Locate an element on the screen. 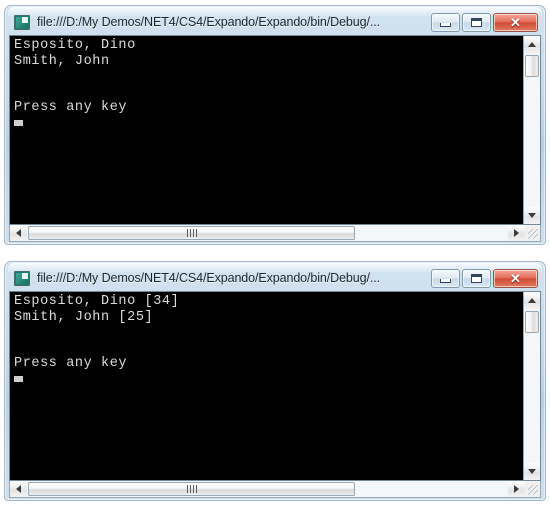 The image size is (550, 515). console-line: Esposito, Dino [34] is located at coordinates (97, 301).